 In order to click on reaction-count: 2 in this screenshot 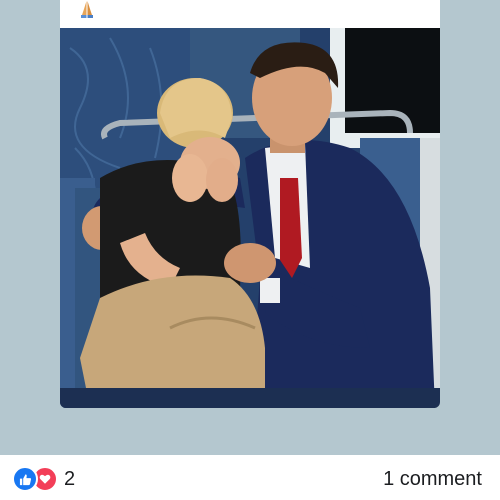, I will do `click(70, 478)`.